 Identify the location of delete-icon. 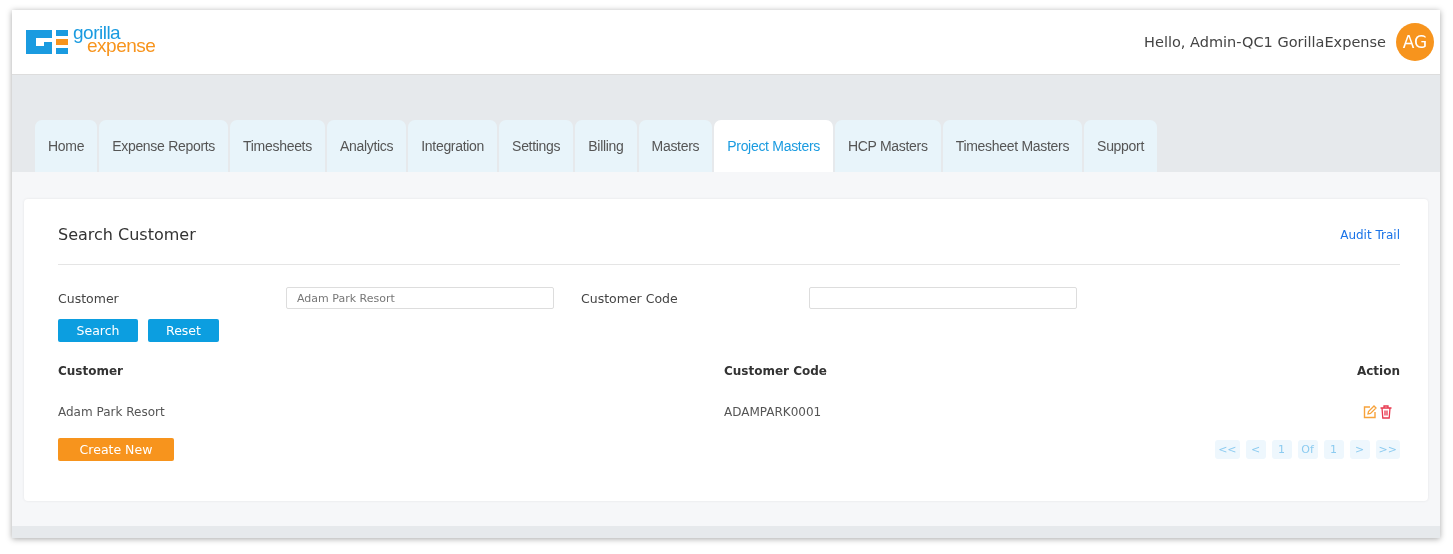
(1386, 412).